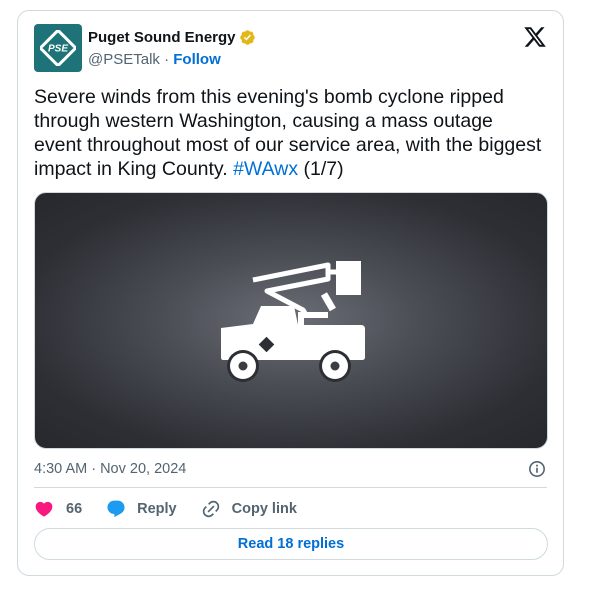 Image resolution: width=604 pixels, height=590 pixels. Describe the element at coordinates (197, 59) in the screenshot. I see `follow-button: Follow` at that location.